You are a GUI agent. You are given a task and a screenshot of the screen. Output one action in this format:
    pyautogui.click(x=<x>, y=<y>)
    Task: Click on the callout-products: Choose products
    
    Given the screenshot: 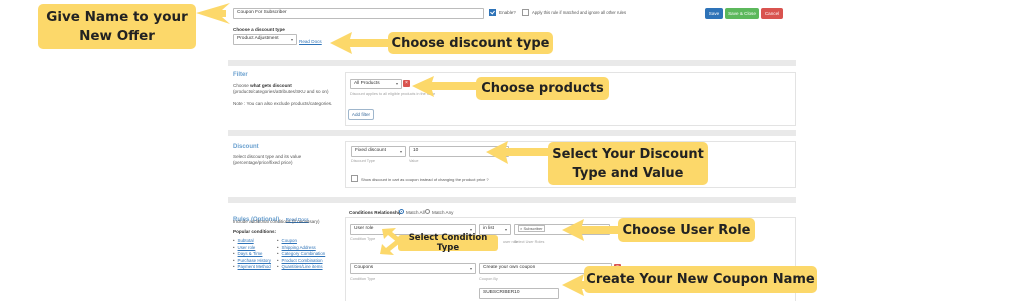 What is the action you would take?
    pyautogui.click(x=542, y=88)
    